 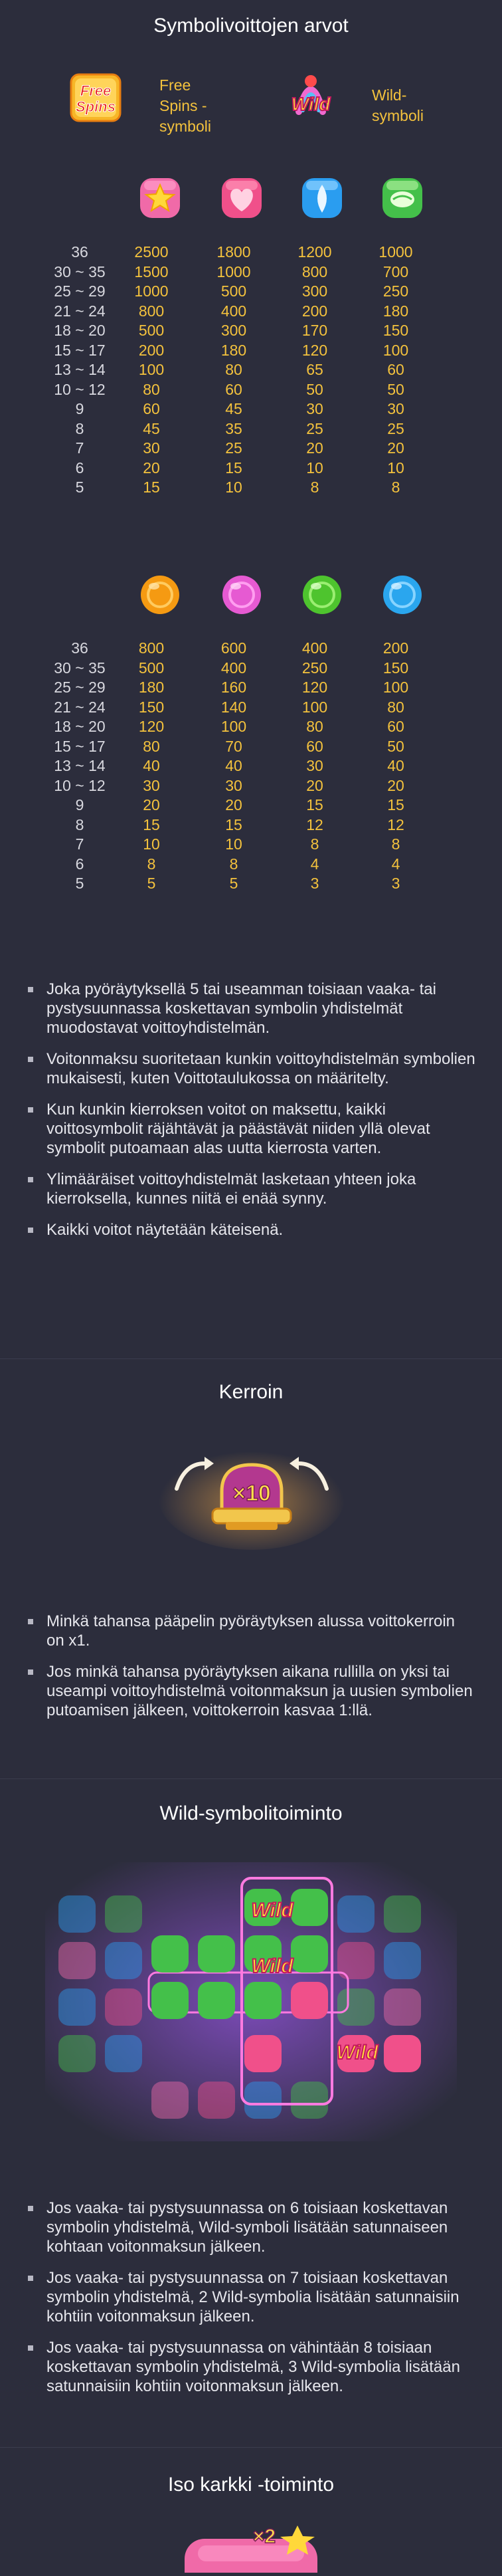 I want to click on green-ball-candy-icon, so click(x=322, y=595).